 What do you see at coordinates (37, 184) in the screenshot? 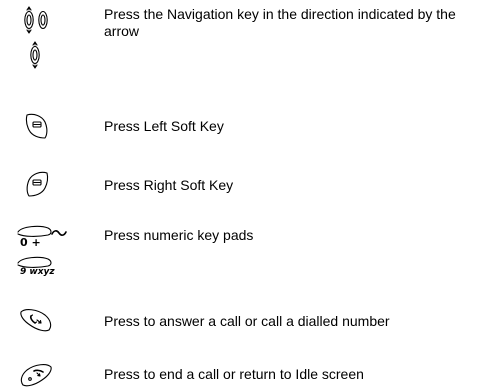
I see `right-soft-key-icon` at bounding box center [37, 184].